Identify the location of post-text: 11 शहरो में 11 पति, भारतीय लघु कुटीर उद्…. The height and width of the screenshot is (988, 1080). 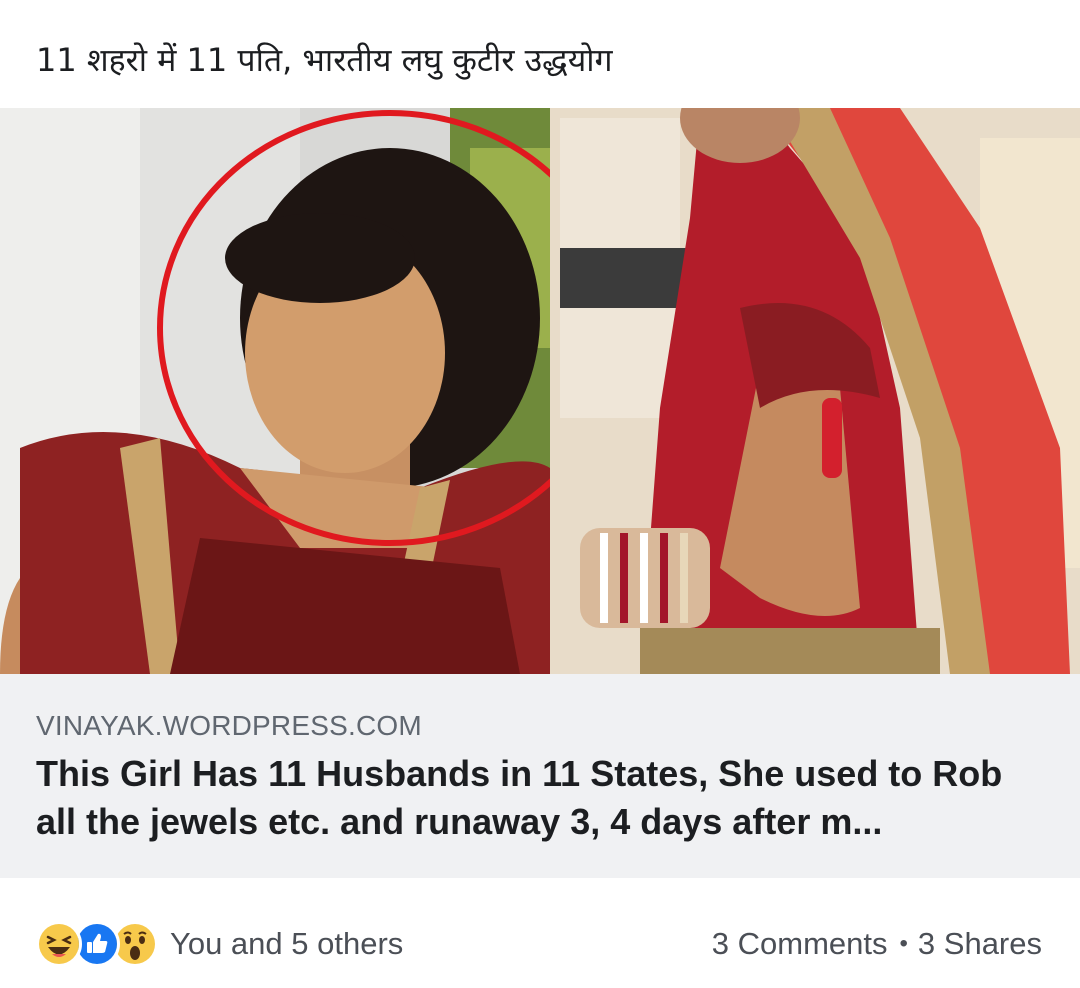
(324, 60).